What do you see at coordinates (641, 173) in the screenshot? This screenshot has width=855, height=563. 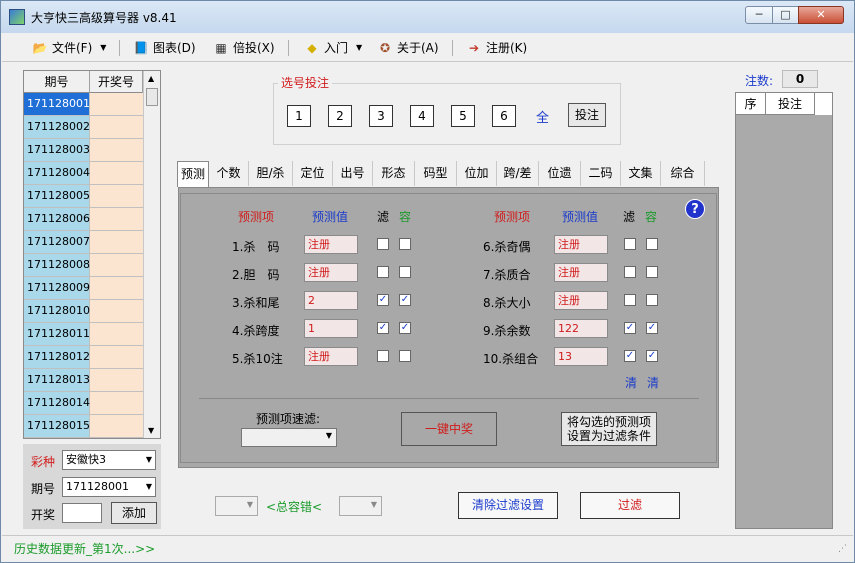 I see `tab-11: 文集` at bounding box center [641, 173].